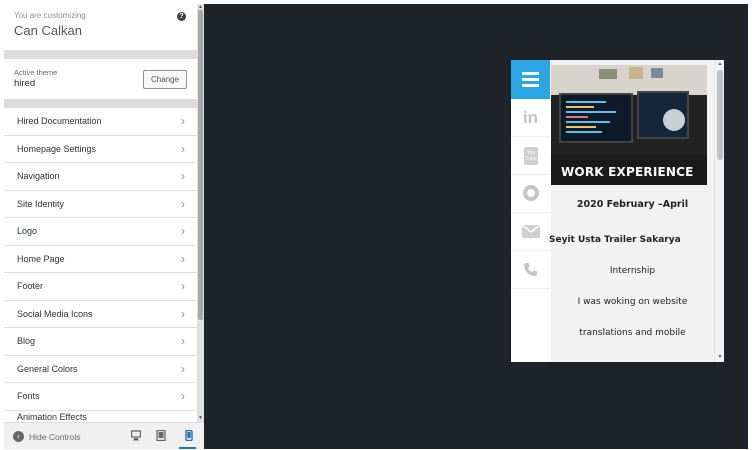  I want to click on social-icons-bar: in You Tube, so click(530, 230).